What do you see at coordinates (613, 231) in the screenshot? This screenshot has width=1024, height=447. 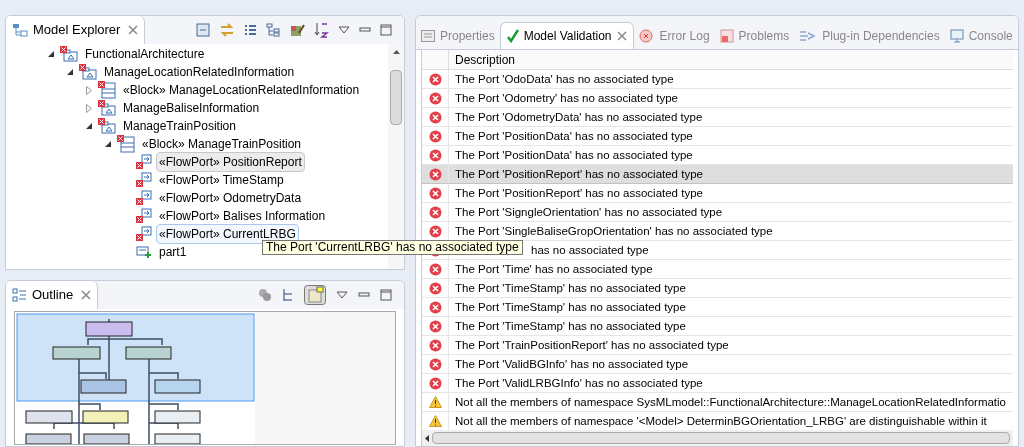 I see `table-cell-text: The Port 'SingleBaliseGropOrientation' has no associated type` at bounding box center [613, 231].